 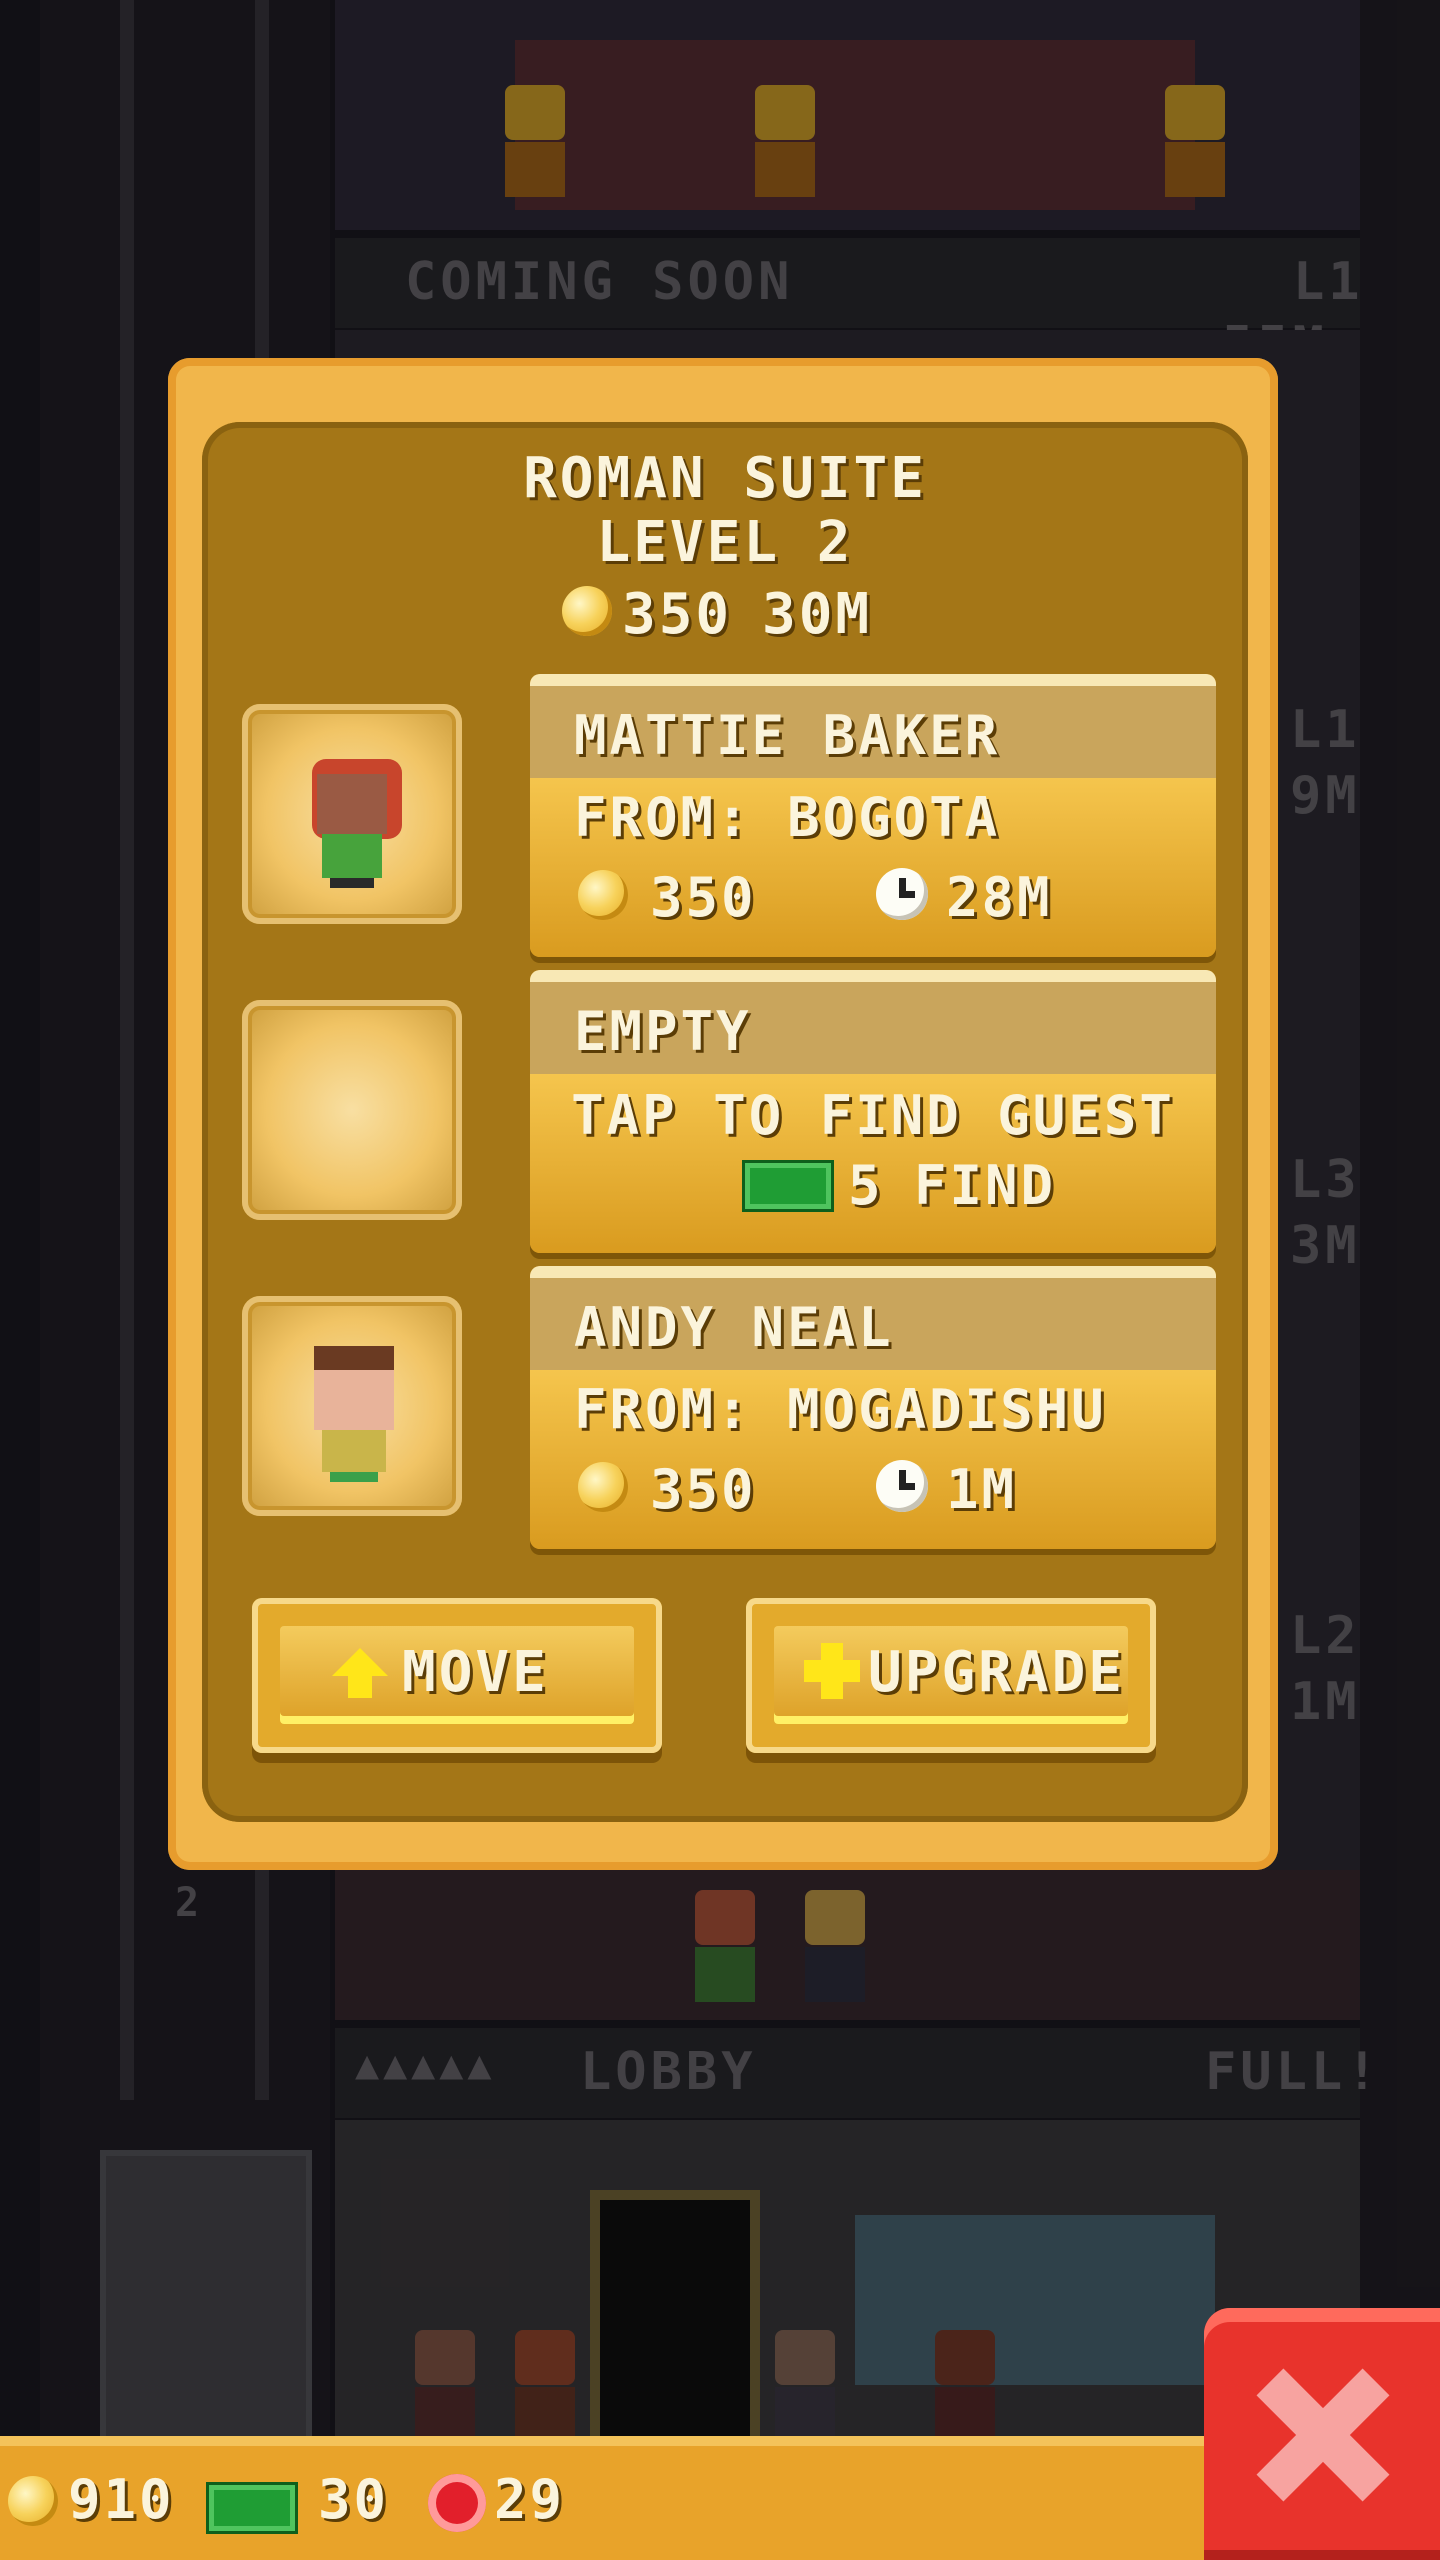 I want to click on room-name: ROMAN SUITE, so click(x=725, y=478).